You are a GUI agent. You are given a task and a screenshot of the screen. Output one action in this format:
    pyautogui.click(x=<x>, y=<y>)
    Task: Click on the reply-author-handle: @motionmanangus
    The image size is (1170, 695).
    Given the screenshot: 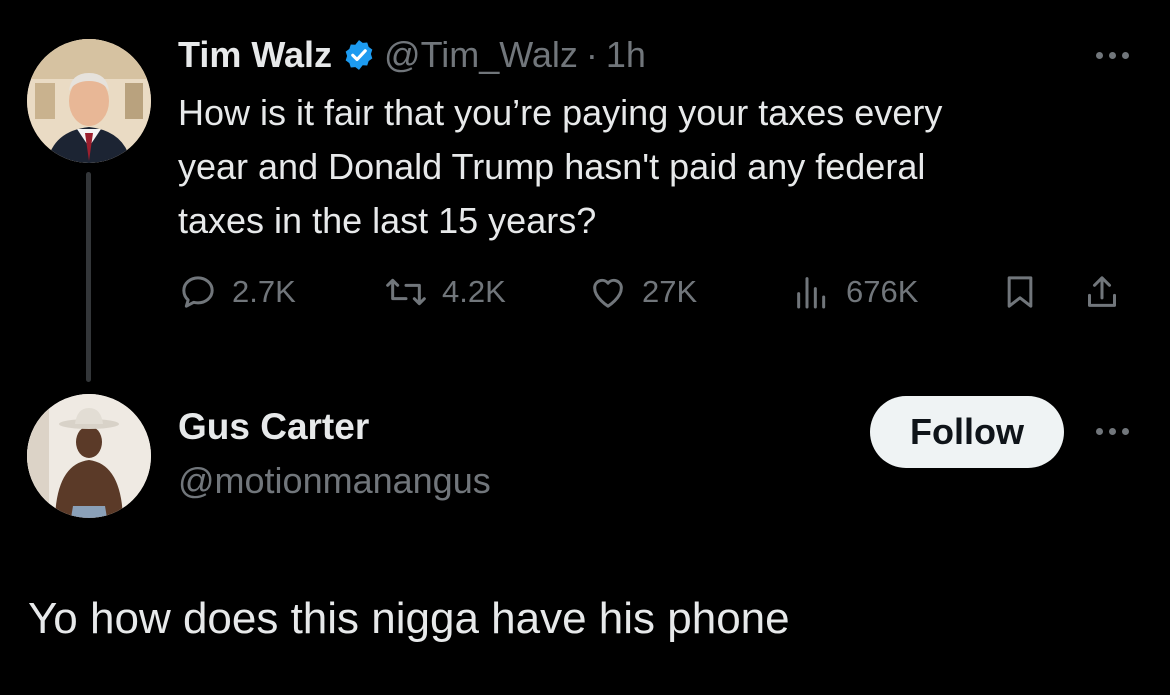 What is the action you would take?
    pyautogui.click(x=334, y=481)
    